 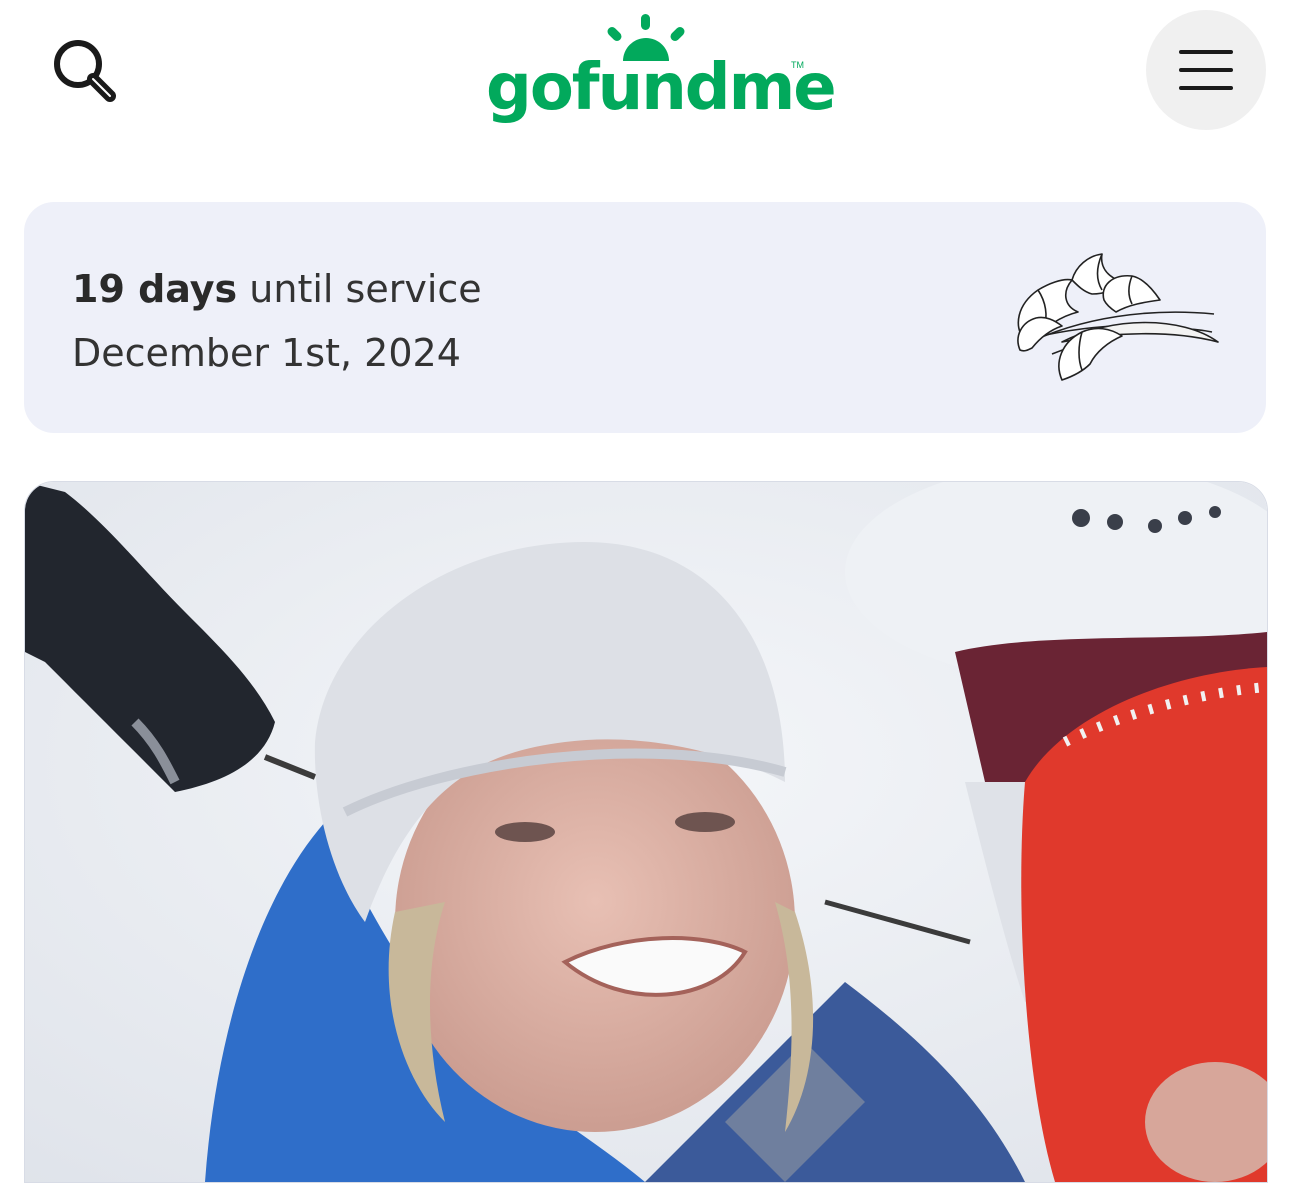 I want to click on top-nav: gofundme TM, so click(x=645, y=75).